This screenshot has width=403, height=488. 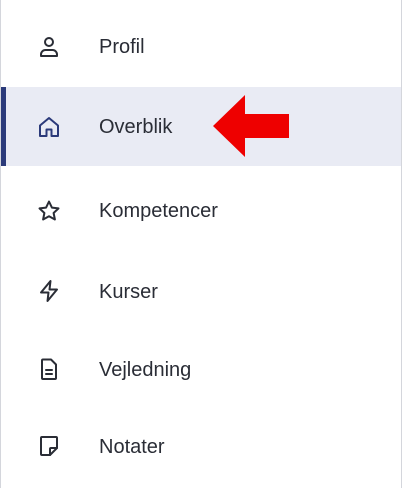 What do you see at coordinates (132, 447) in the screenshot?
I see `sidebar-item-label: Notater` at bounding box center [132, 447].